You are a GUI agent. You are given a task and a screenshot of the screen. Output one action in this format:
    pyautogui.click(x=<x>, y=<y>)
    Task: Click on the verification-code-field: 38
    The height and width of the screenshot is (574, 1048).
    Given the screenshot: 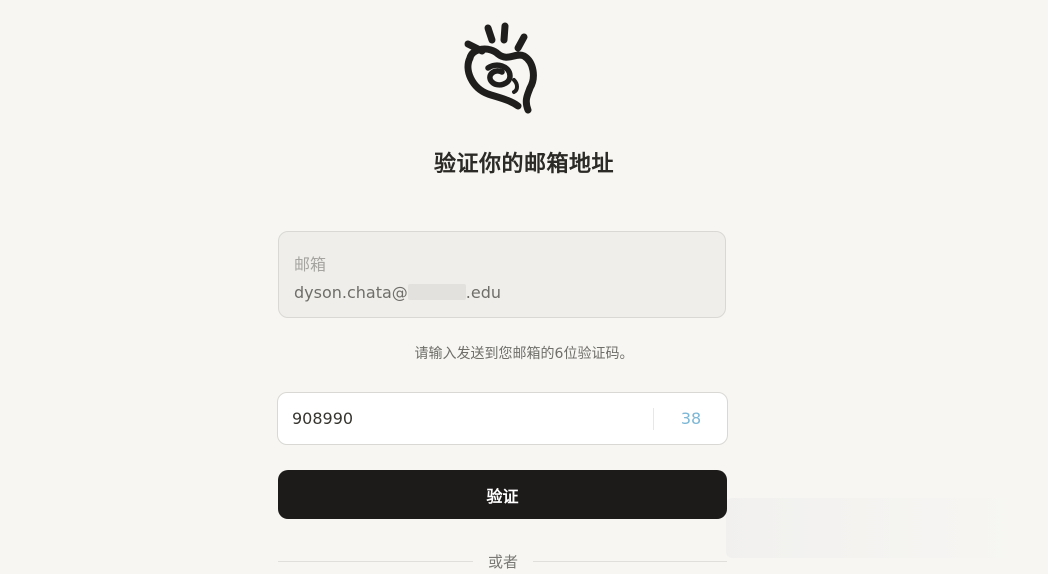 What is the action you would take?
    pyautogui.click(x=502, y=418)
    